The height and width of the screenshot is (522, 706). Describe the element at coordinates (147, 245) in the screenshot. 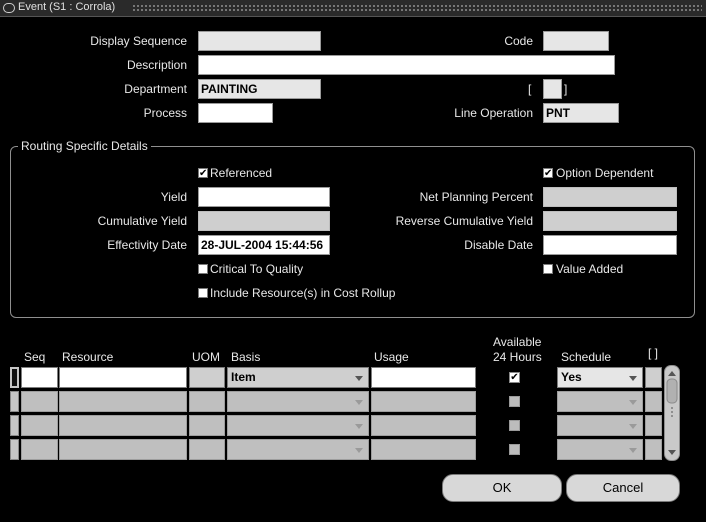

I see `effectivity-date-label: Effectivity Date` at that location.